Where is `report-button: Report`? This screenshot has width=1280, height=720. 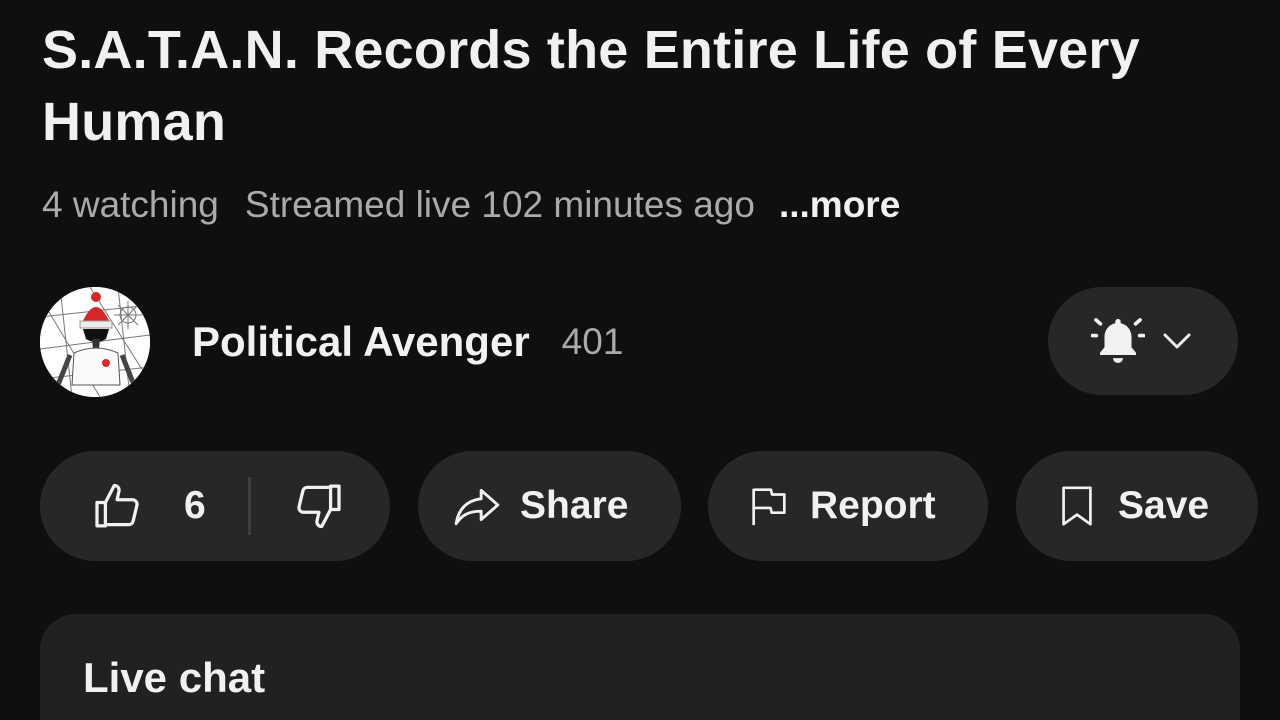 report-button: Report is located at coordinates (848, 506).